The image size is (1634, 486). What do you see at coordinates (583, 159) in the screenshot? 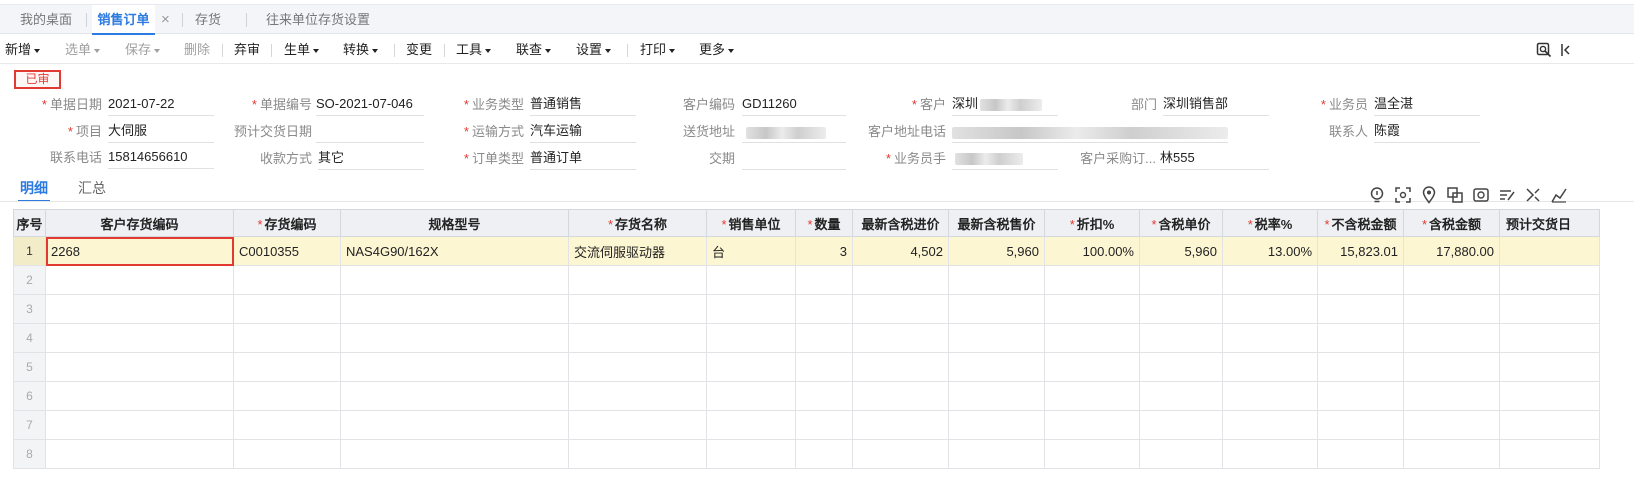
I see `order-type-field: 普通订单` at bounding box center [583, 159].